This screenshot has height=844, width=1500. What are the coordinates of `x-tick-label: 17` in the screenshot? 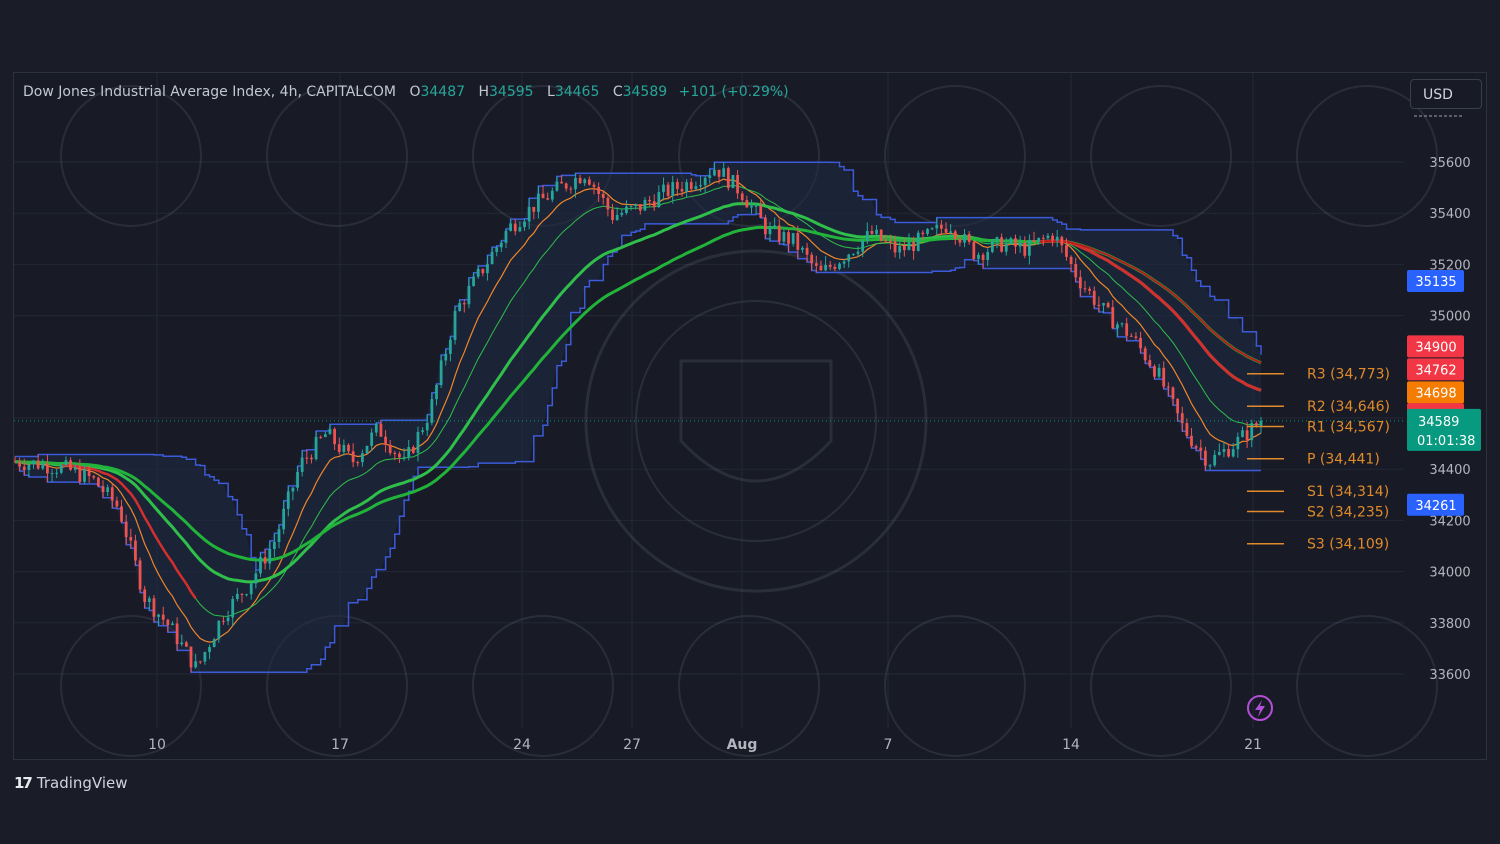 It's located at (340, 745).